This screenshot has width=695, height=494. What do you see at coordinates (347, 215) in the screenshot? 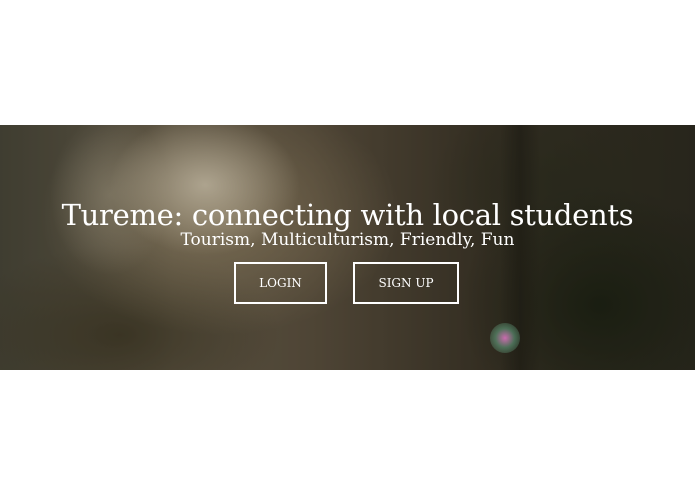
I see `hero-headline: Tureme: connecting with local students` at bounding box center [347, 215].